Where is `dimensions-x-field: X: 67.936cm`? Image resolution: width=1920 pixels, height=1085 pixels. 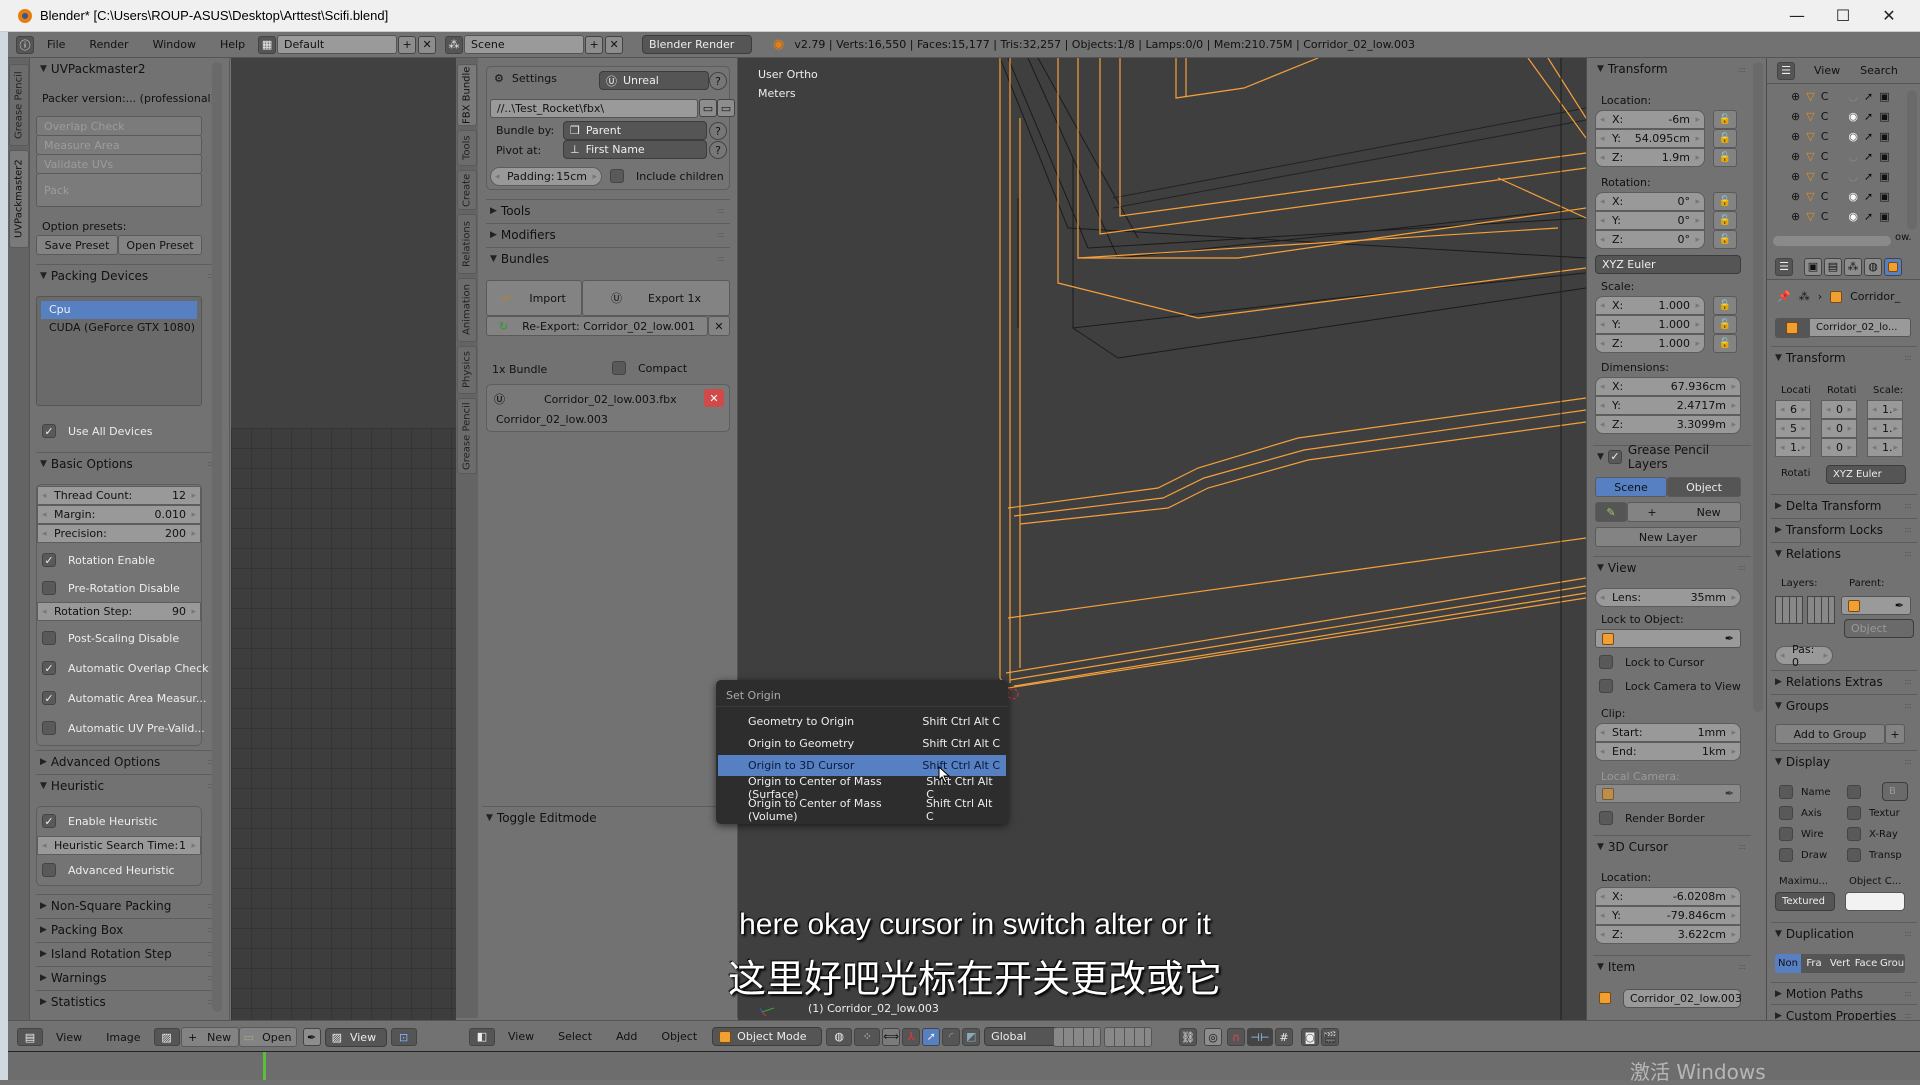 dimensions-x-field: X: 67.936cm is located at coordinates (1668, 386).